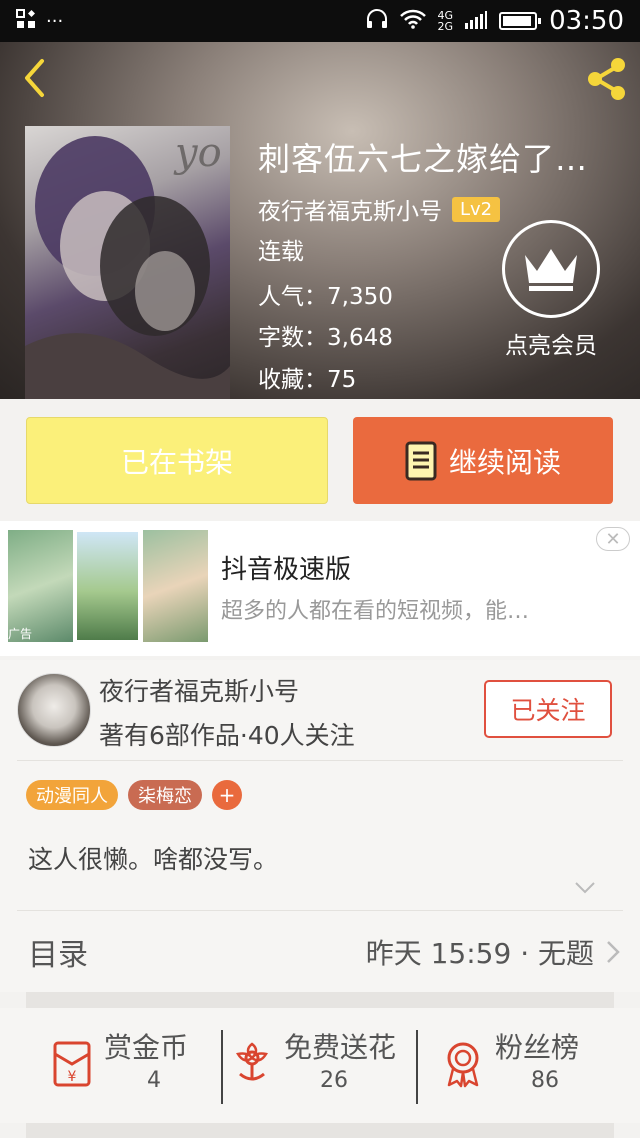  What do you see at coordinates (286, 570) in the screenshot?
I see `ad-title: 抖音极速版` at bounding box center [286, 570].